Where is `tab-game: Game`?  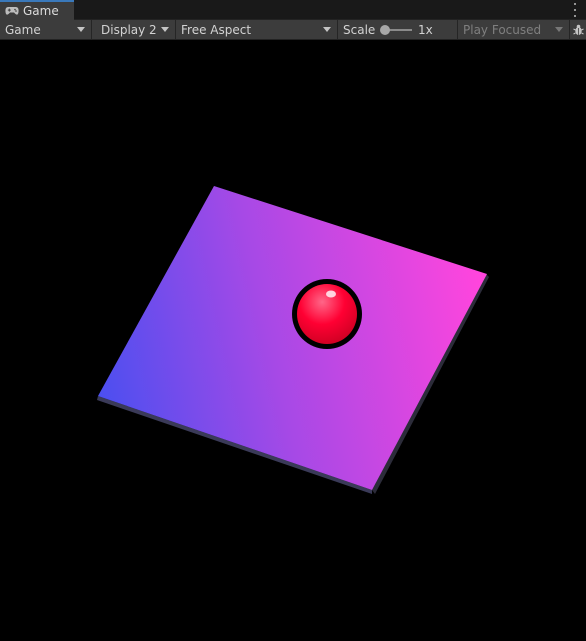
tab-game: Game is located at coordinates (37, 10).